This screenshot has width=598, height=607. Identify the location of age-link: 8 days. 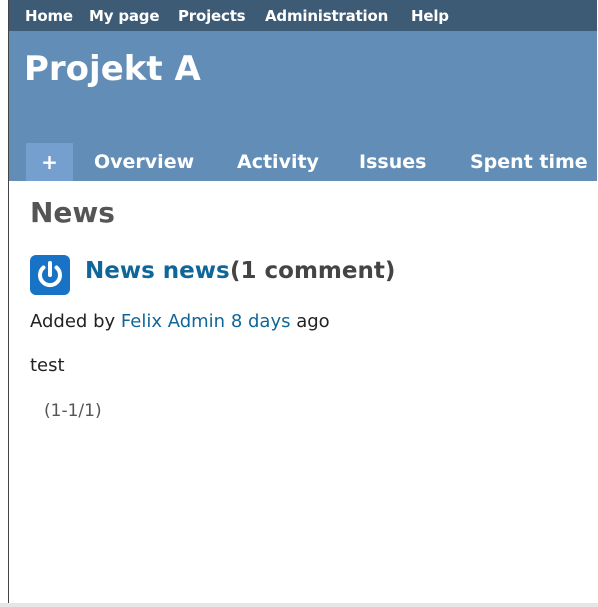
(261, 321).